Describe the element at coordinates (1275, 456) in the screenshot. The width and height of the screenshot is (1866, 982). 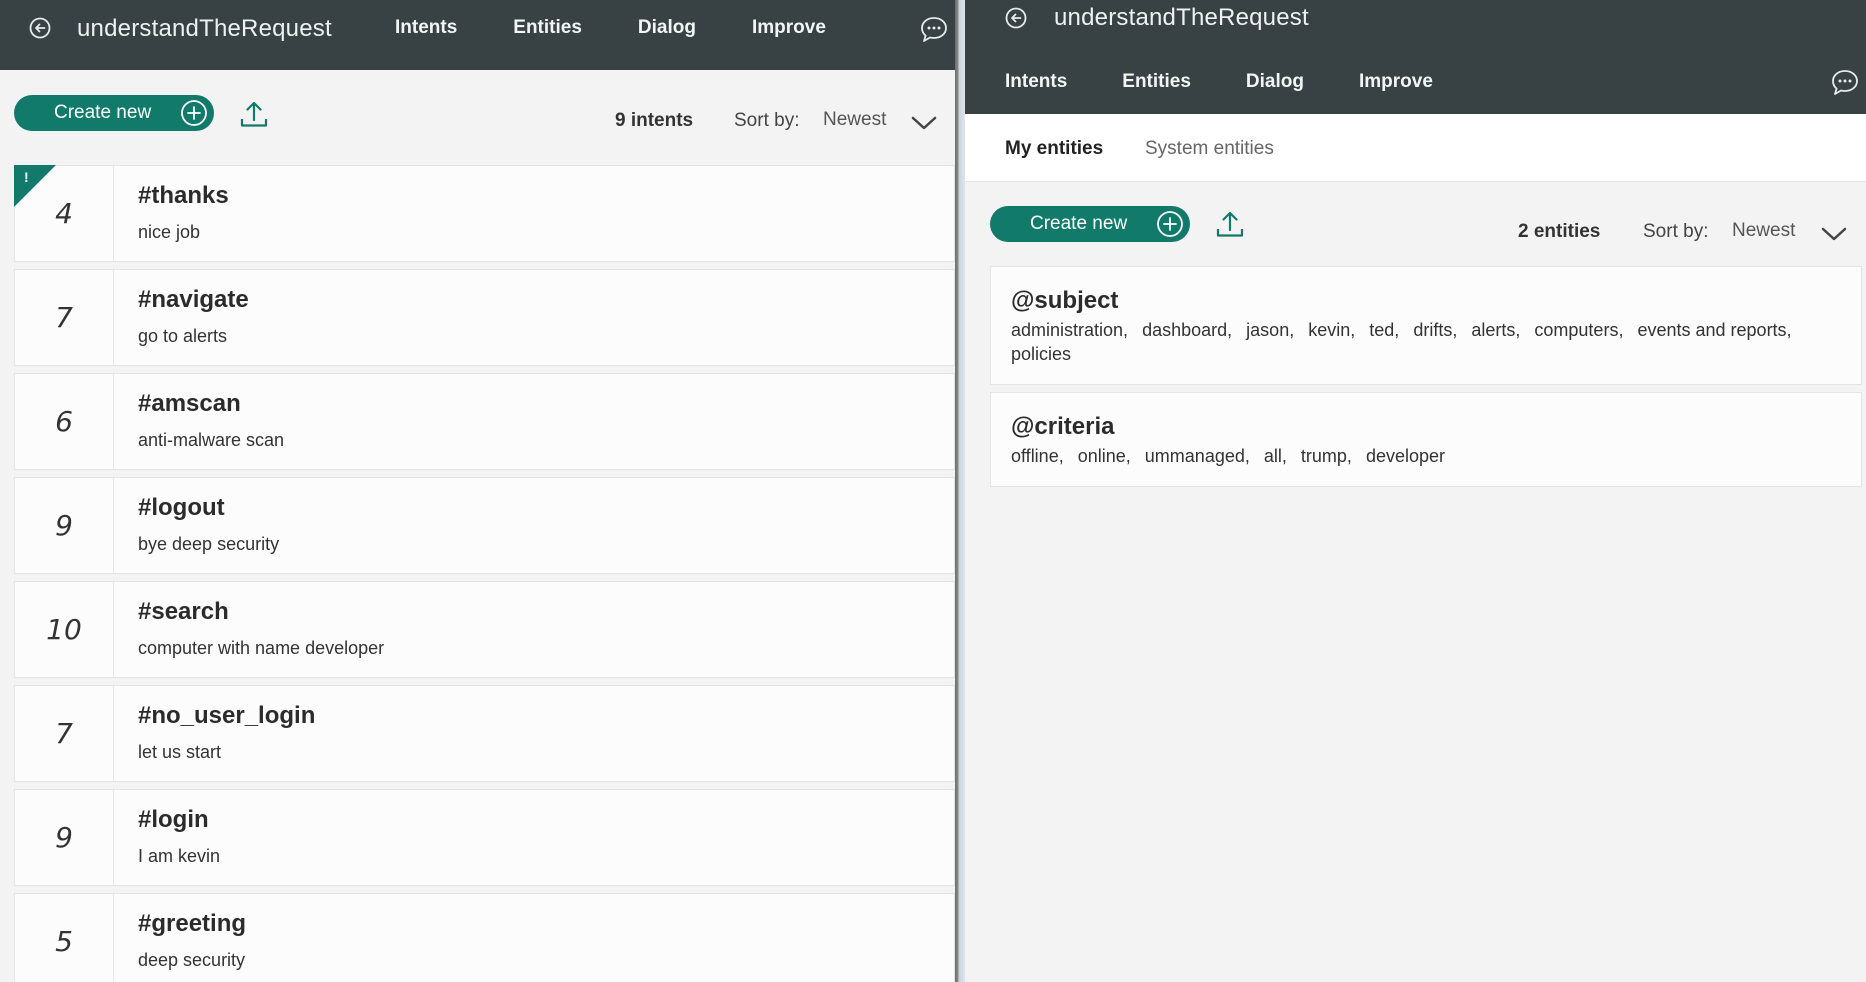
I see `entity-value: all,` at that location.